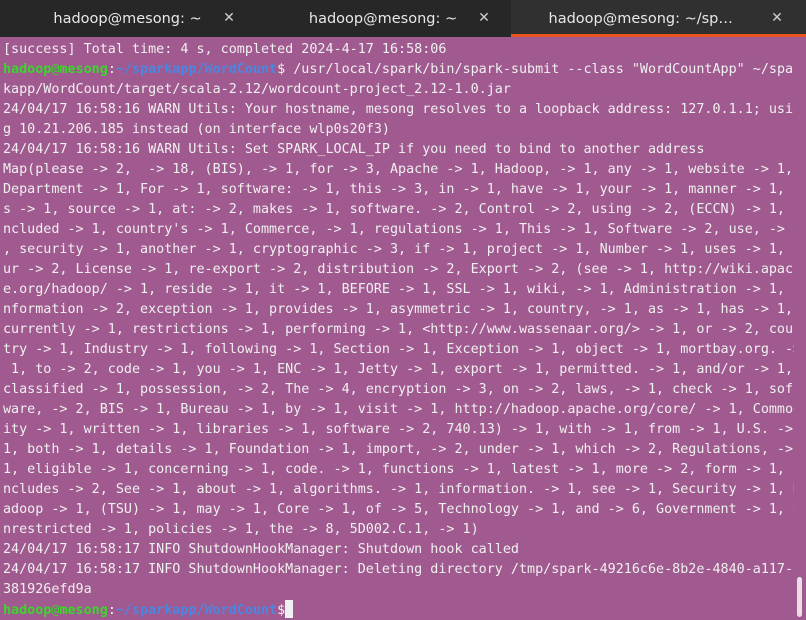 This screenshot has width=806, height=620. I want to click on tab-terminal-2: hadoop@mesong: ~ ✕, so click(383, 18).